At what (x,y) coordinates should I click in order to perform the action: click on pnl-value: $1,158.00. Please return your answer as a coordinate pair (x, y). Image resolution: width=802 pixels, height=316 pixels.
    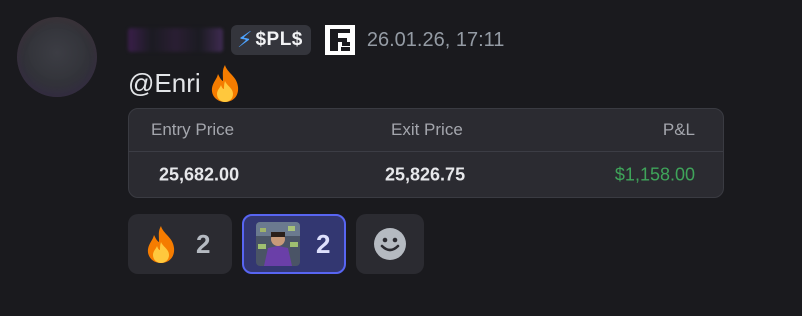
    Looking at the image, I should click on (654, 174).